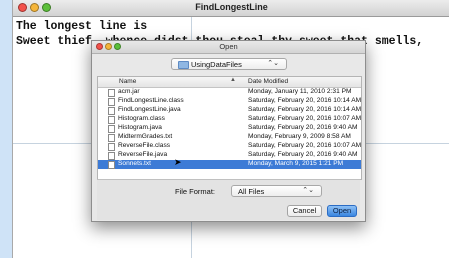 This screenshot has width=449, height=258. Describe the element at coordinates (342, 211) in the screenshot. I see `open-button: Open` at that location.